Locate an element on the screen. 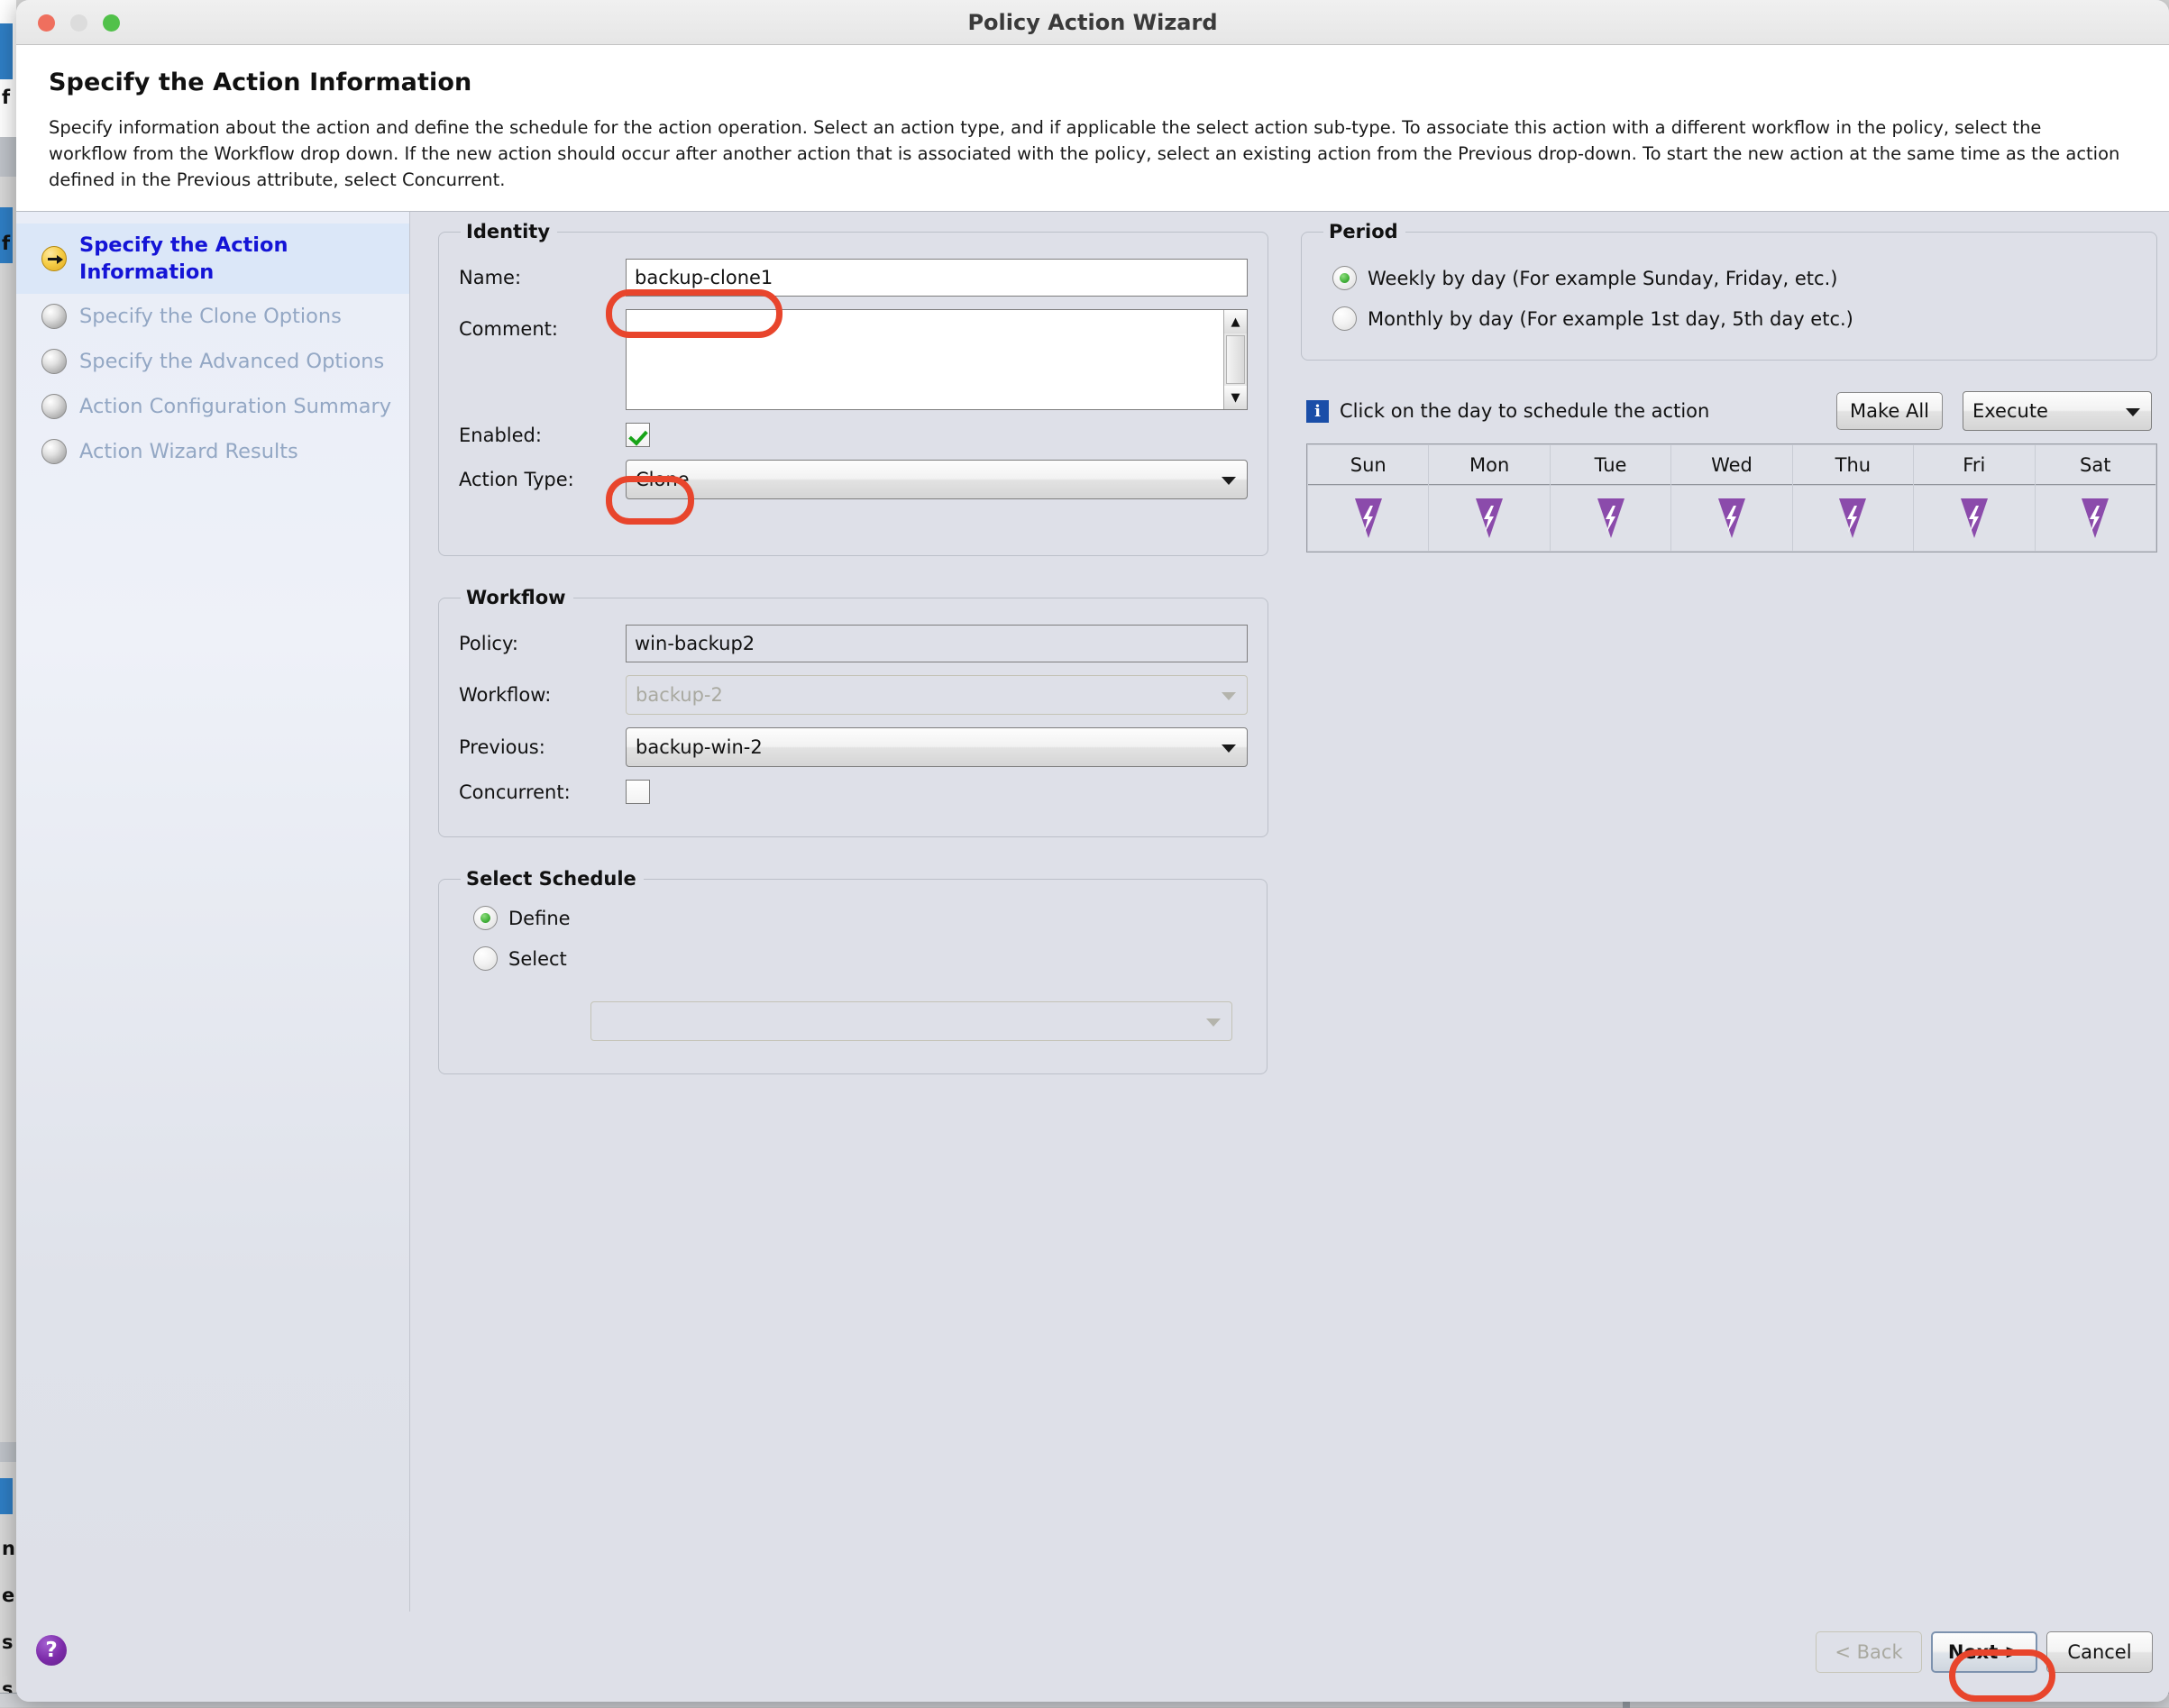  day-cell-wed is located at coordinates (1731, 519).